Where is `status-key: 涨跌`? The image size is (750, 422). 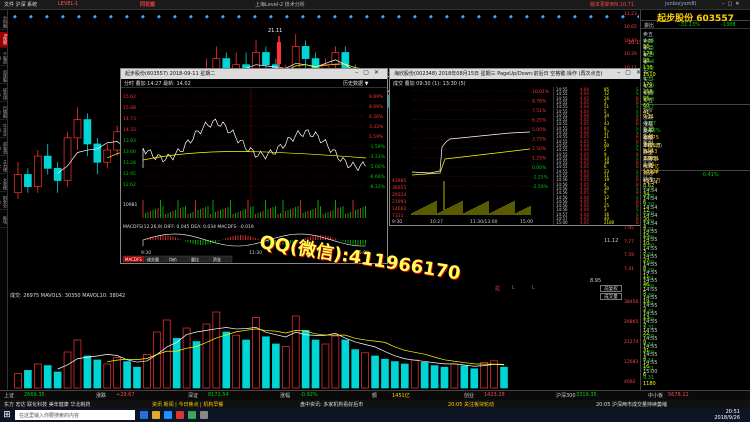 status-key: 涨跌 is located at coordinates (101, 396).